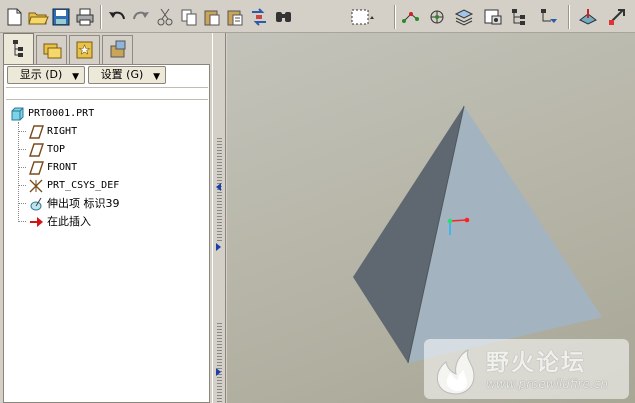 This screenshot has width=635, height=403. Describe the element at coordinates (259, 17) in the screenshot. I see `regenerate-icon` at that location.